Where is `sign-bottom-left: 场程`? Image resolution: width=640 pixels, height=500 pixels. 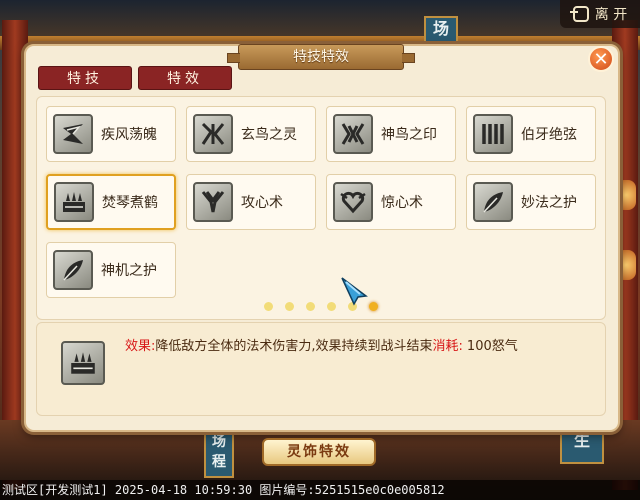
sign-bottom-left: 场程 is located at coordinates (219, 454).